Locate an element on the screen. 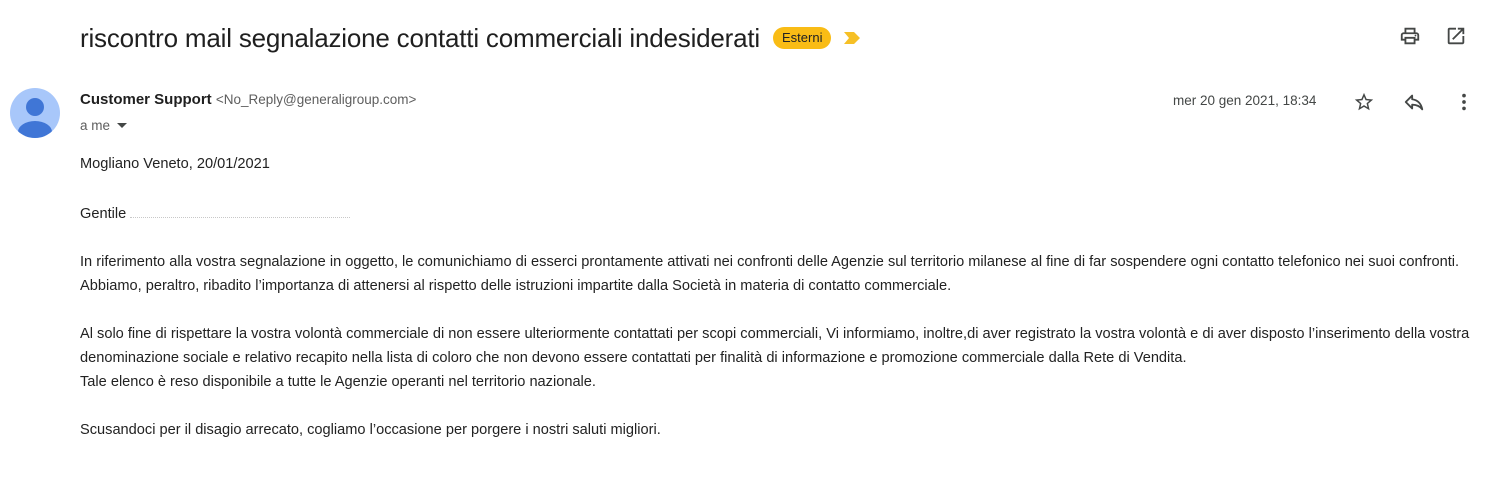 The image size is (1486, 484). reply-icon is located at coordinates (1414, 102).